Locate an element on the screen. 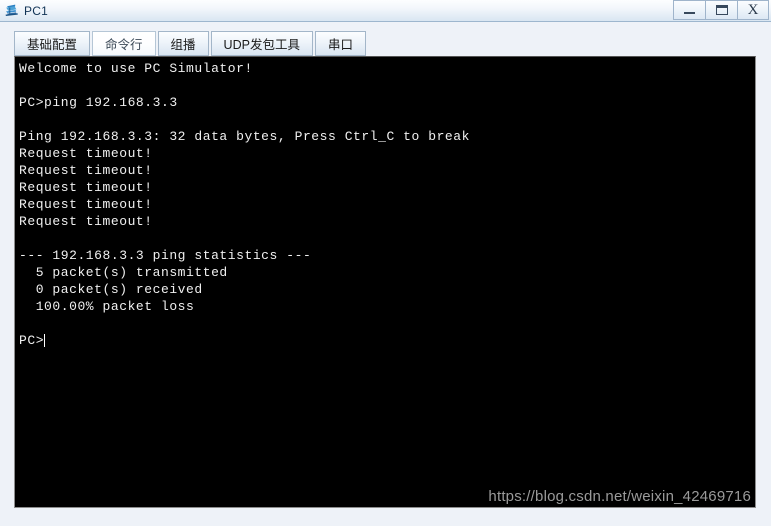  maximize-icon is located at coordinates (721, 10).